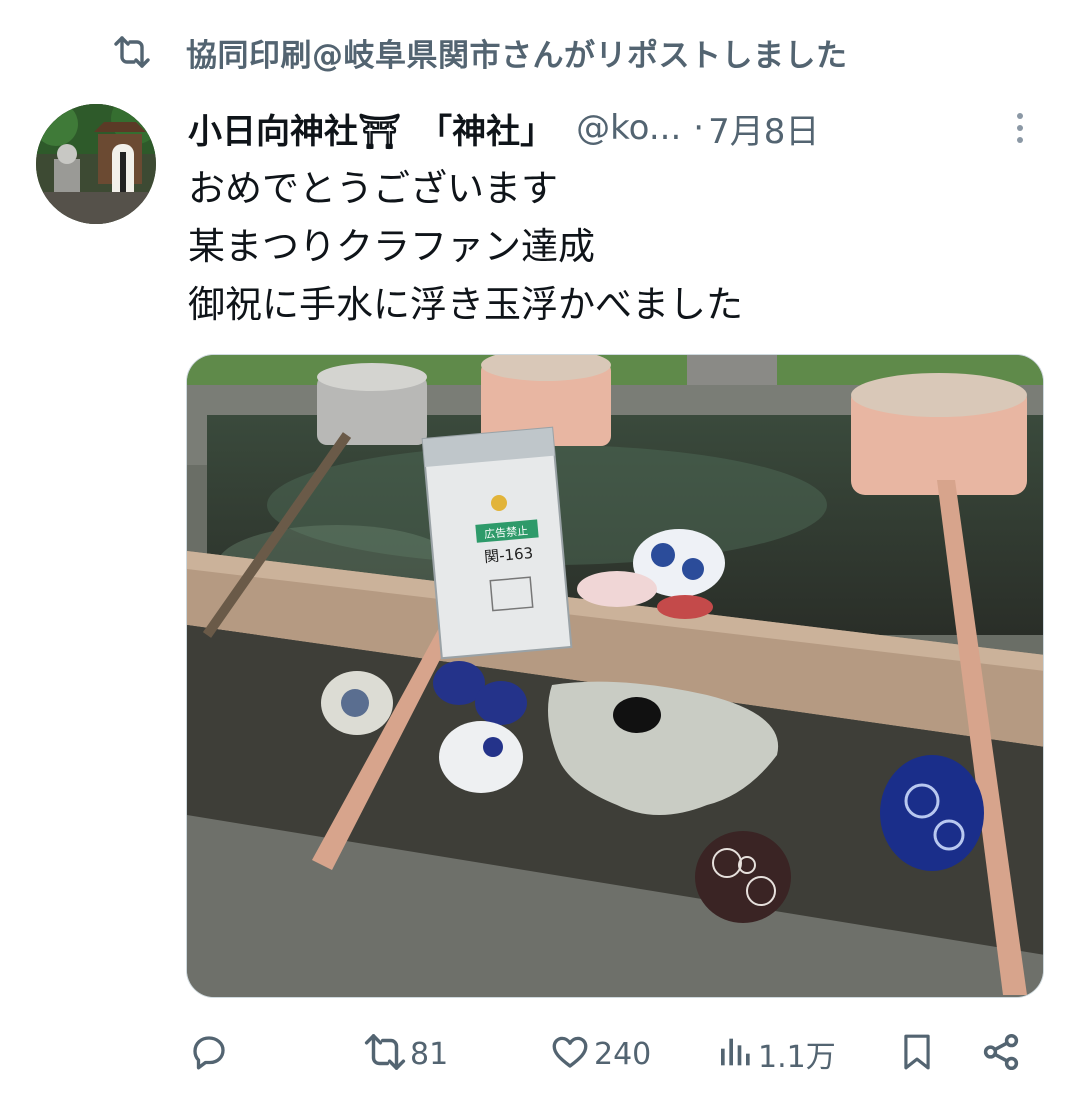 This screenshot has height=1103, width=1080. I want to click on avatar, so click(96, 164).